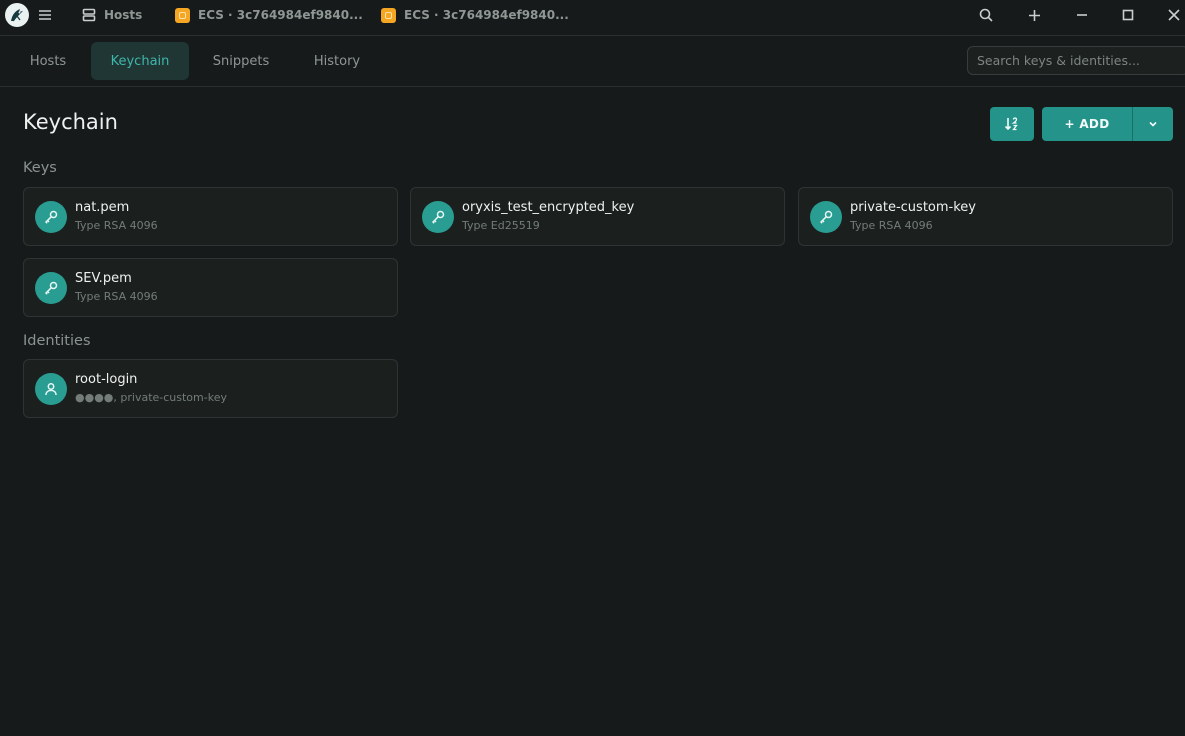 The image size is (1185, 736). Describe the element at coordinates (48, 61) in the screenshot. I see `tab-hosts-nav: Hosts` at that location.